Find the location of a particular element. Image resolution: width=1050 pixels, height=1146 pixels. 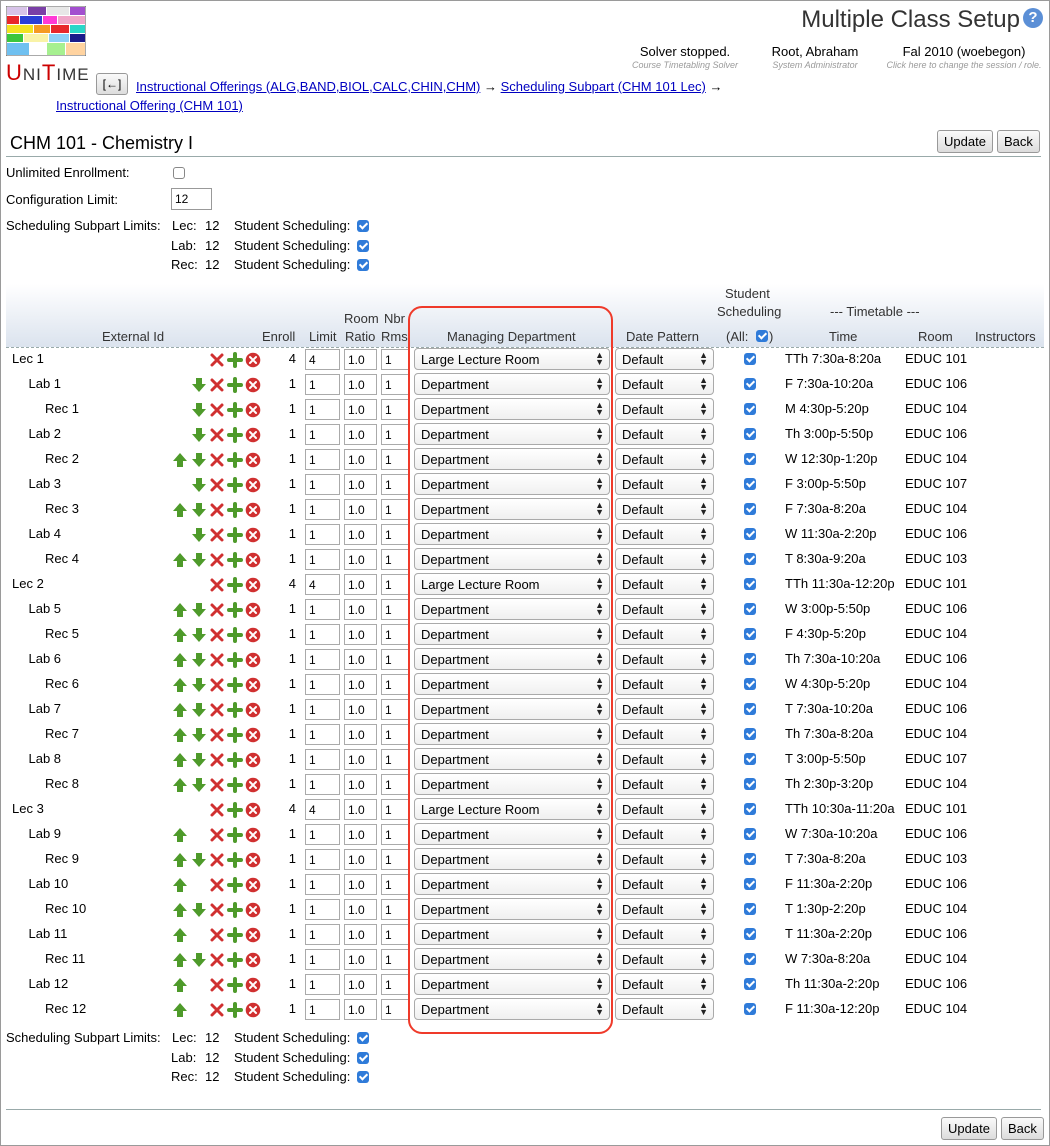

class-limit-input: 4 is located at coordinates (322, 359).